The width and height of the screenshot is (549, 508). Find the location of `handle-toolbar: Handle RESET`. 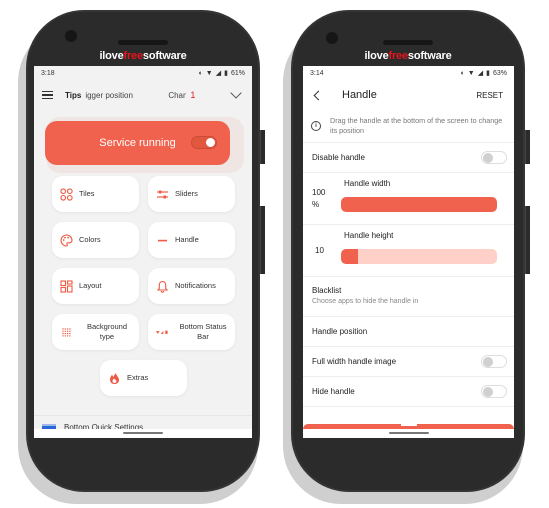

handle-toolbar: Handle RESET is located at coordinates (408, 95).